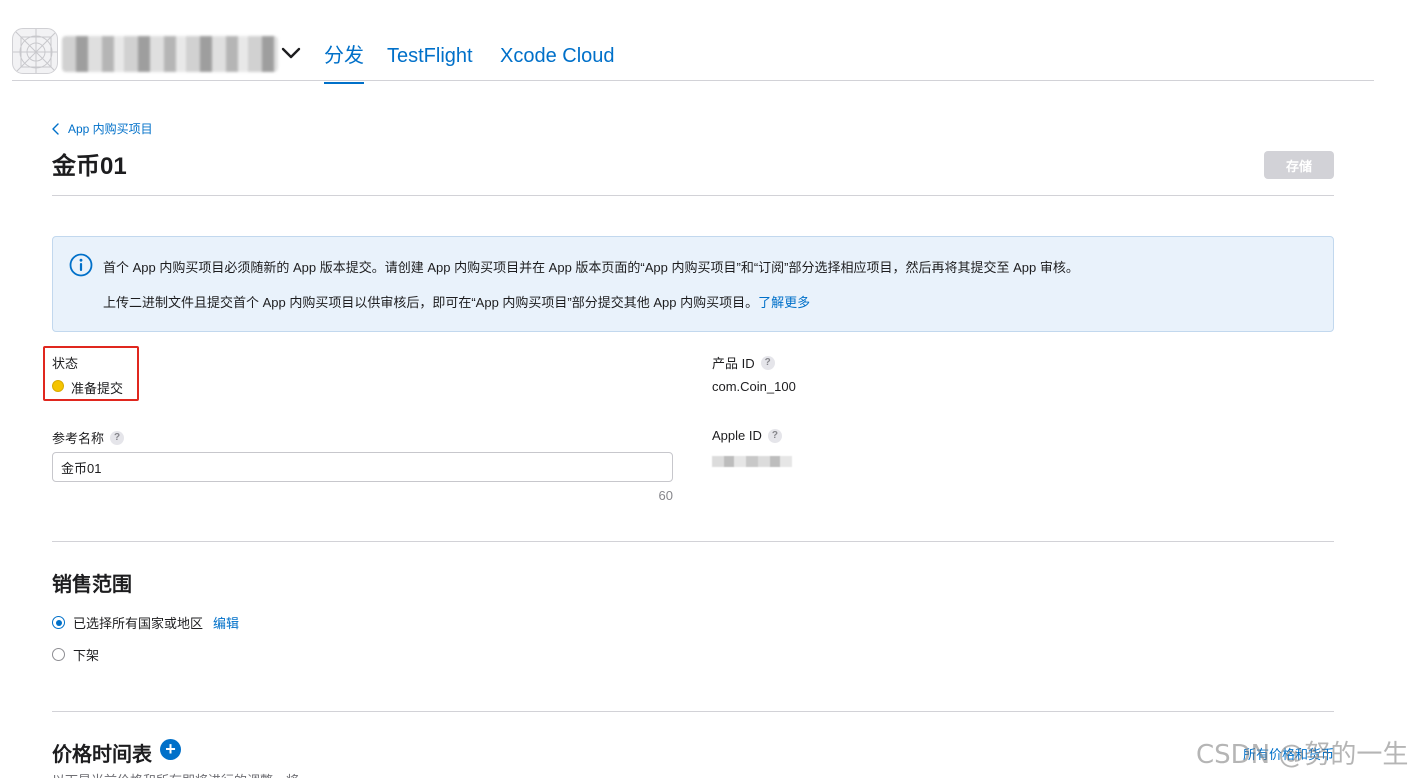 This screenshot has width=1409, height=778. I want to click on save-button: 存储, so click(1299, 165).